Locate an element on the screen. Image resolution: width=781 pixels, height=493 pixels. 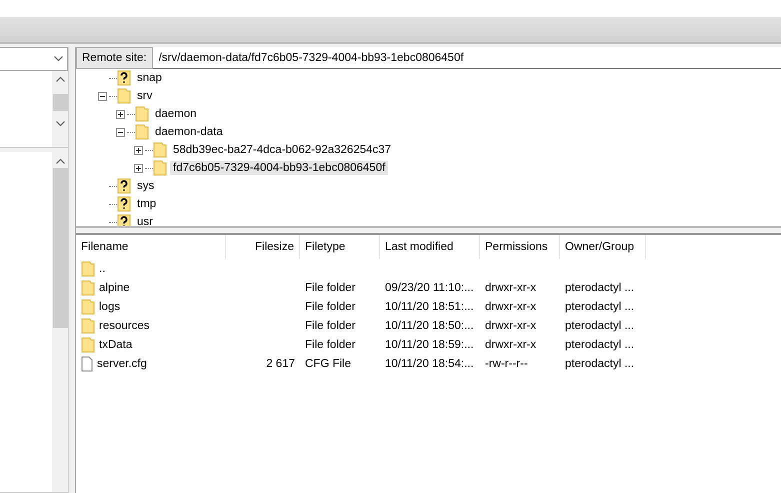
file-name: .. is located at coordinates (102, 268).